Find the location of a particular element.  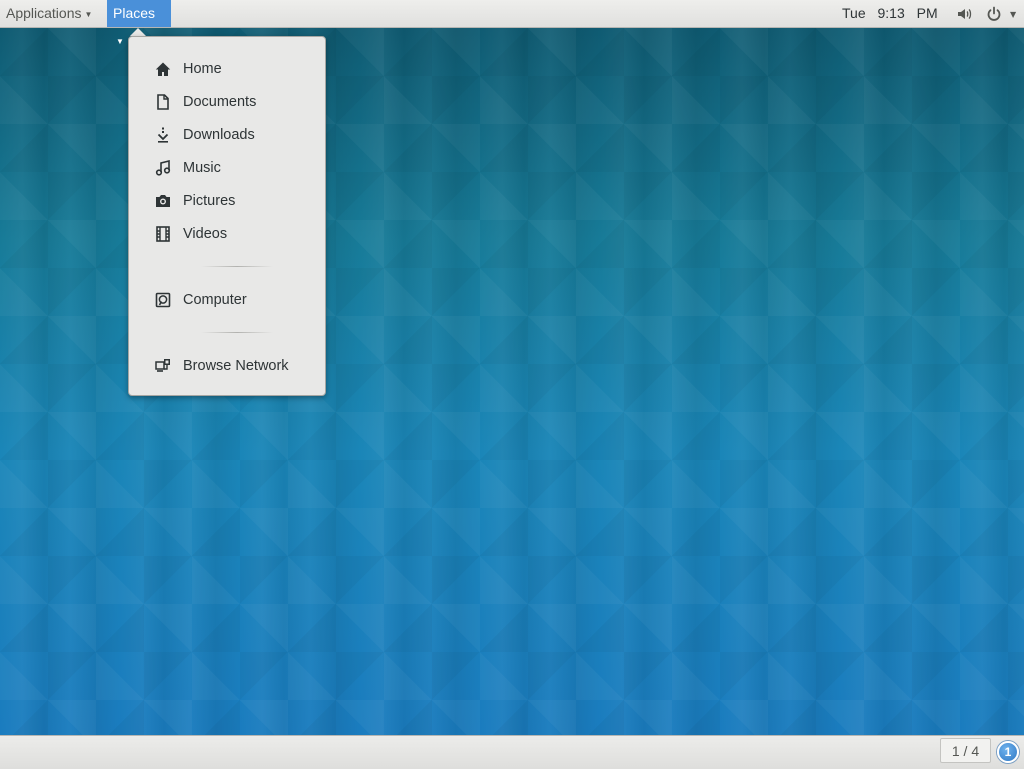

power-icon is located at coordinates (994, 14).